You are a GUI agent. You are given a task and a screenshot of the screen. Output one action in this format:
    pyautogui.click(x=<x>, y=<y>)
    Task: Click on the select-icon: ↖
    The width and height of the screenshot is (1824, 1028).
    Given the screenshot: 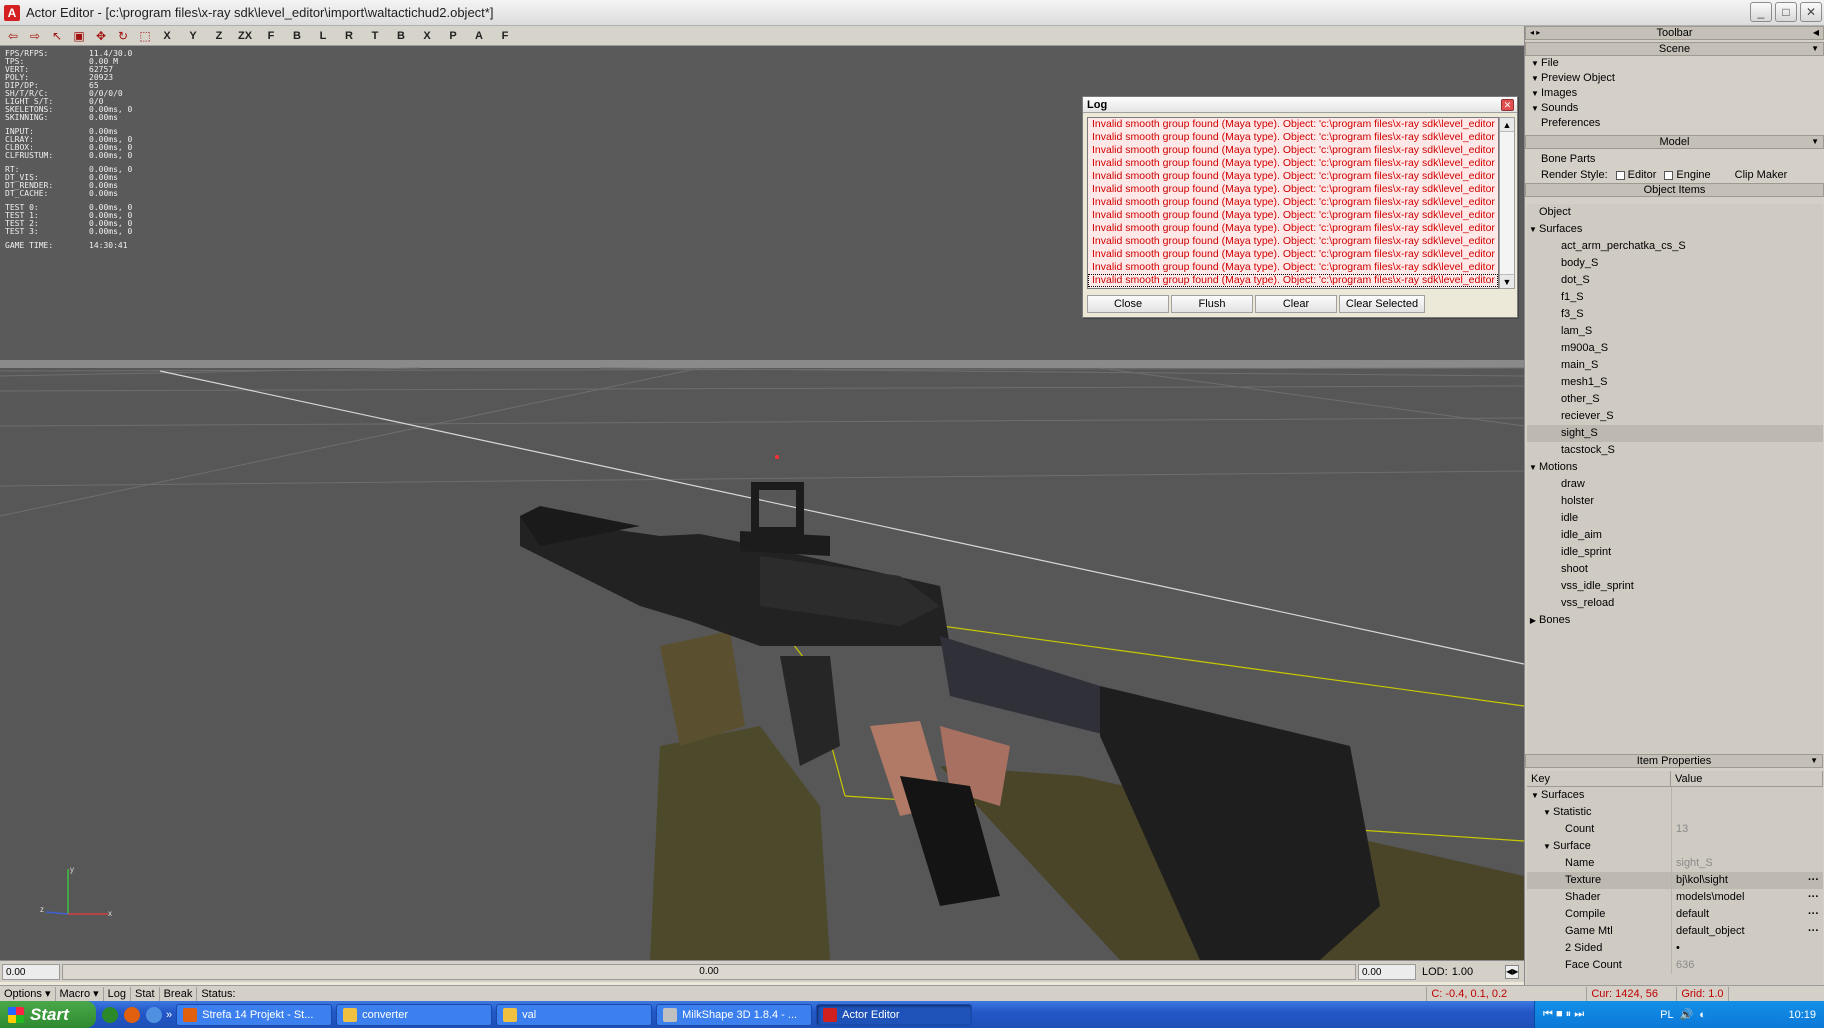 What is the action you would take?
    pyautogui.click(x=57, y=36)
    